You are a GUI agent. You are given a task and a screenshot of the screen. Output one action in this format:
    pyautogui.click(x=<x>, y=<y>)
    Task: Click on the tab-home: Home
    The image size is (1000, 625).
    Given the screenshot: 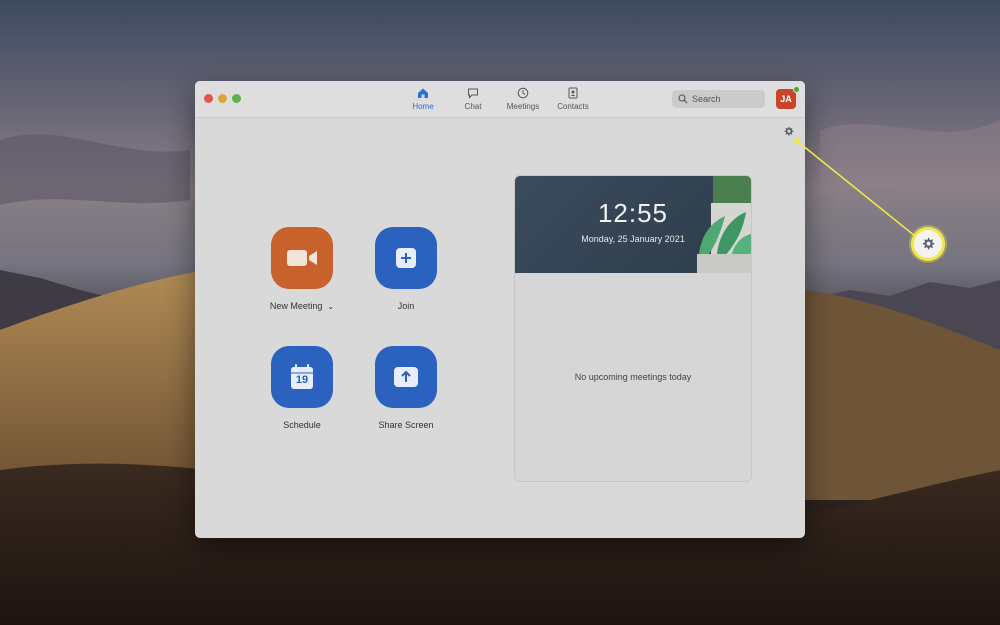 What is the action you would take?
    pyautogui.click(x=423, y=101)
    